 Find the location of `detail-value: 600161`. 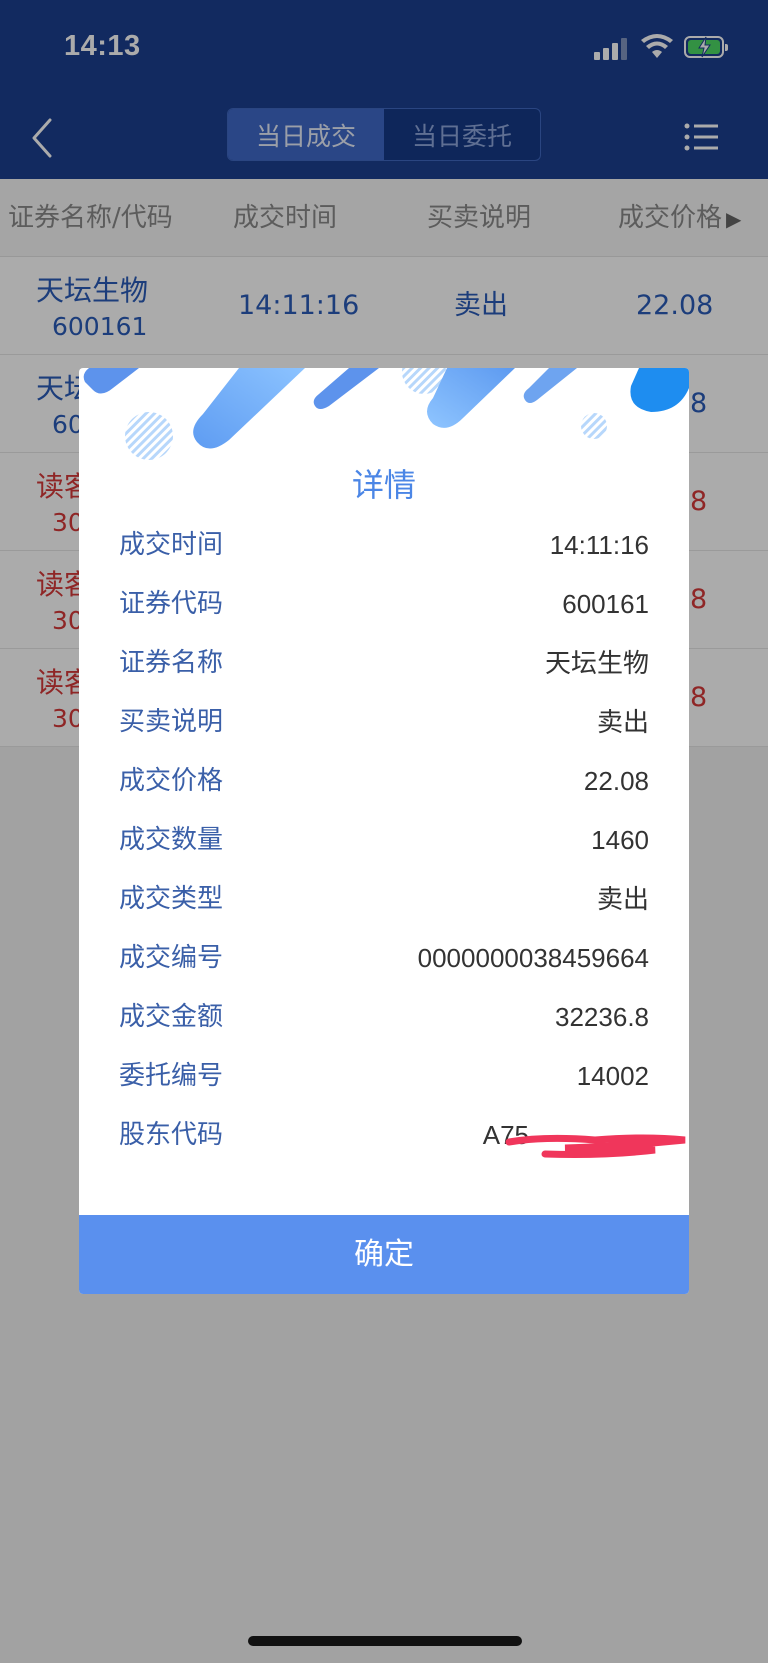

detail-value: 600161 is located at coordinates (605, 604).